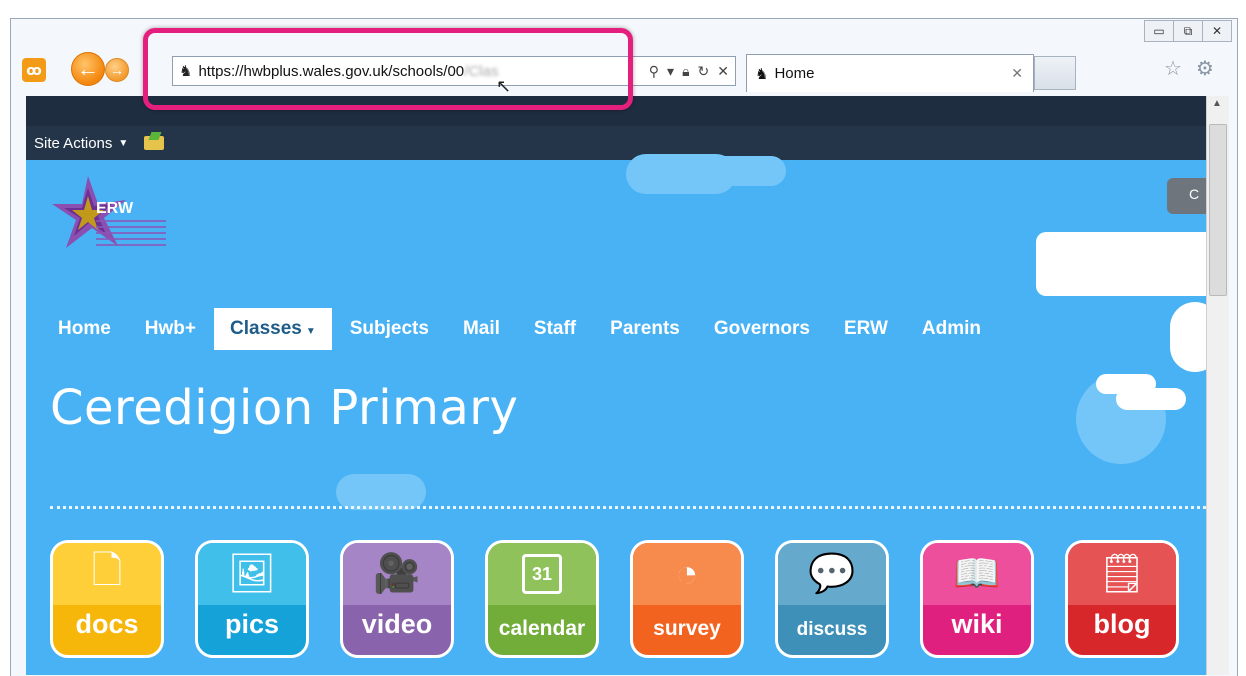 The image size is (1246, 676). I want to click on minimize-button: ▭, so click(1159, 31).